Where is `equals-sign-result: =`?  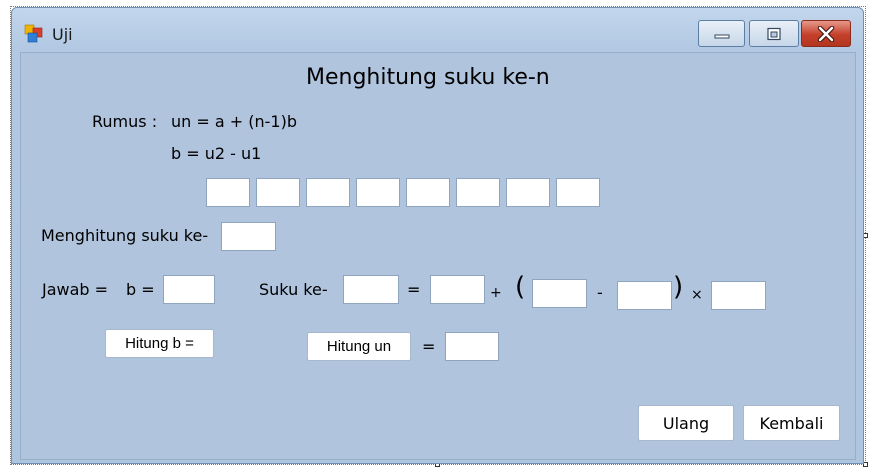 equals-sign-result: = is located at coordinates (429, 346).